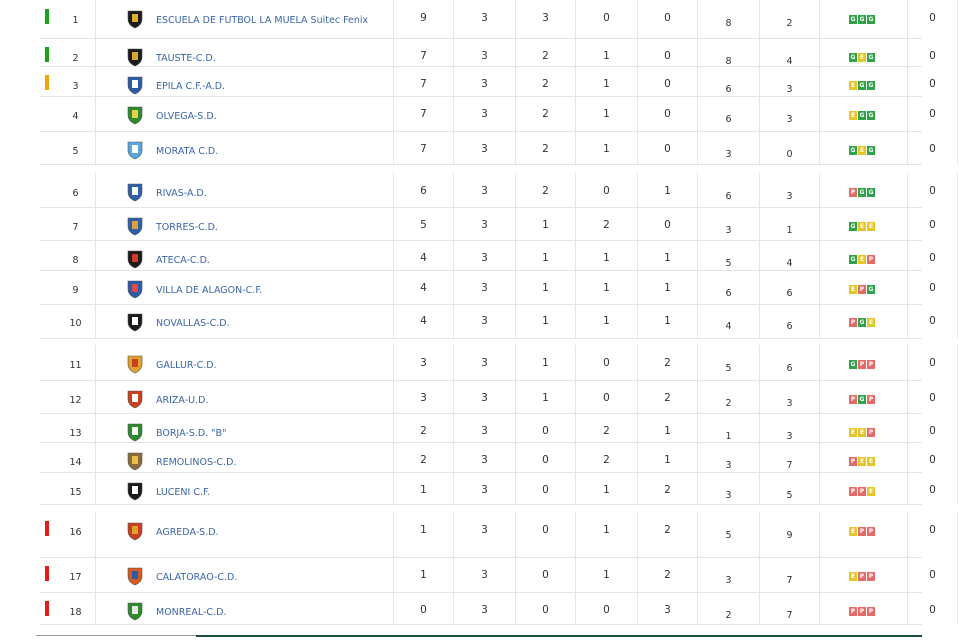  What do you see at coordinates (187, 227) in the screenshot?
I see `team-name-link: TORRES-C.D.` at bounding box center [187, 227].